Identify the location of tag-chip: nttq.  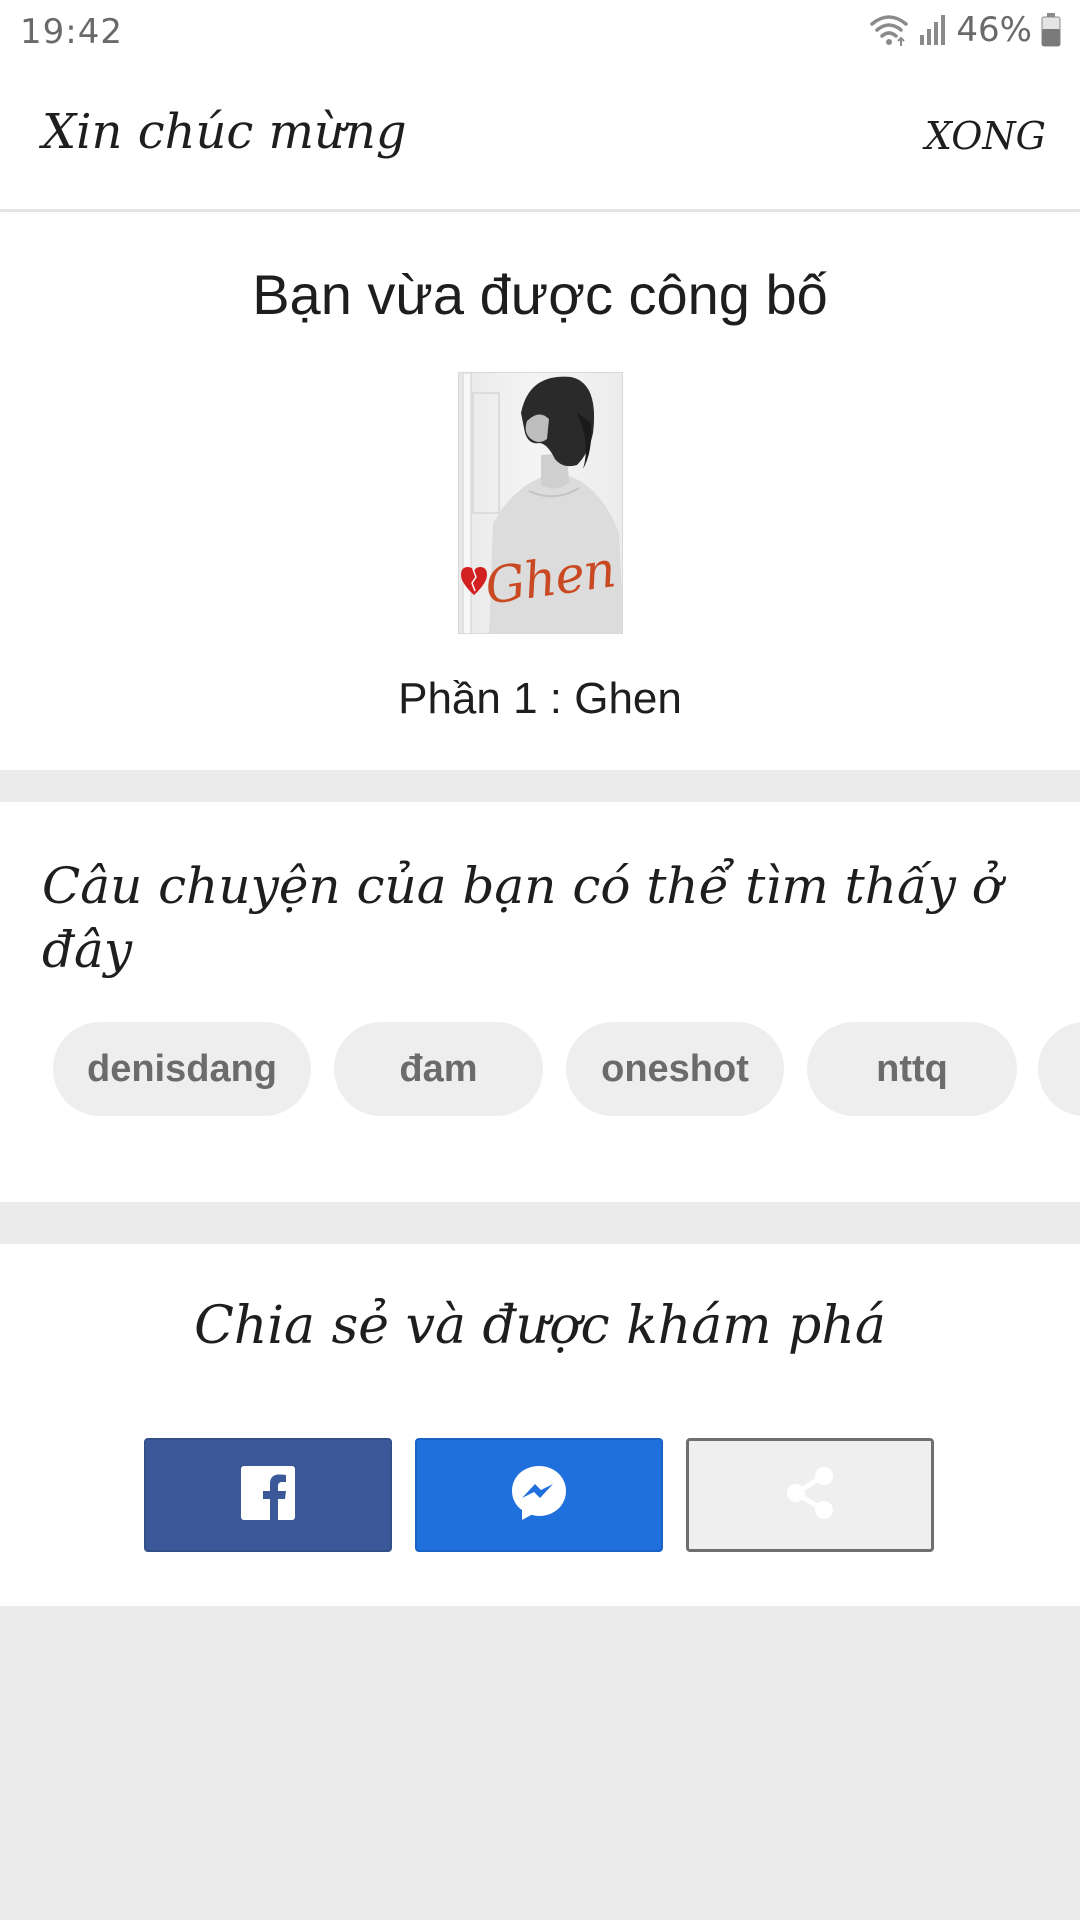
(912, 1069).